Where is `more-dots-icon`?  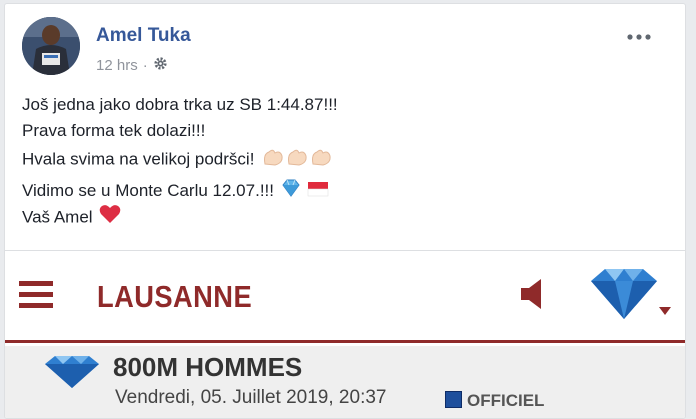
more-dots-icon is located at coordinates (639, 34).